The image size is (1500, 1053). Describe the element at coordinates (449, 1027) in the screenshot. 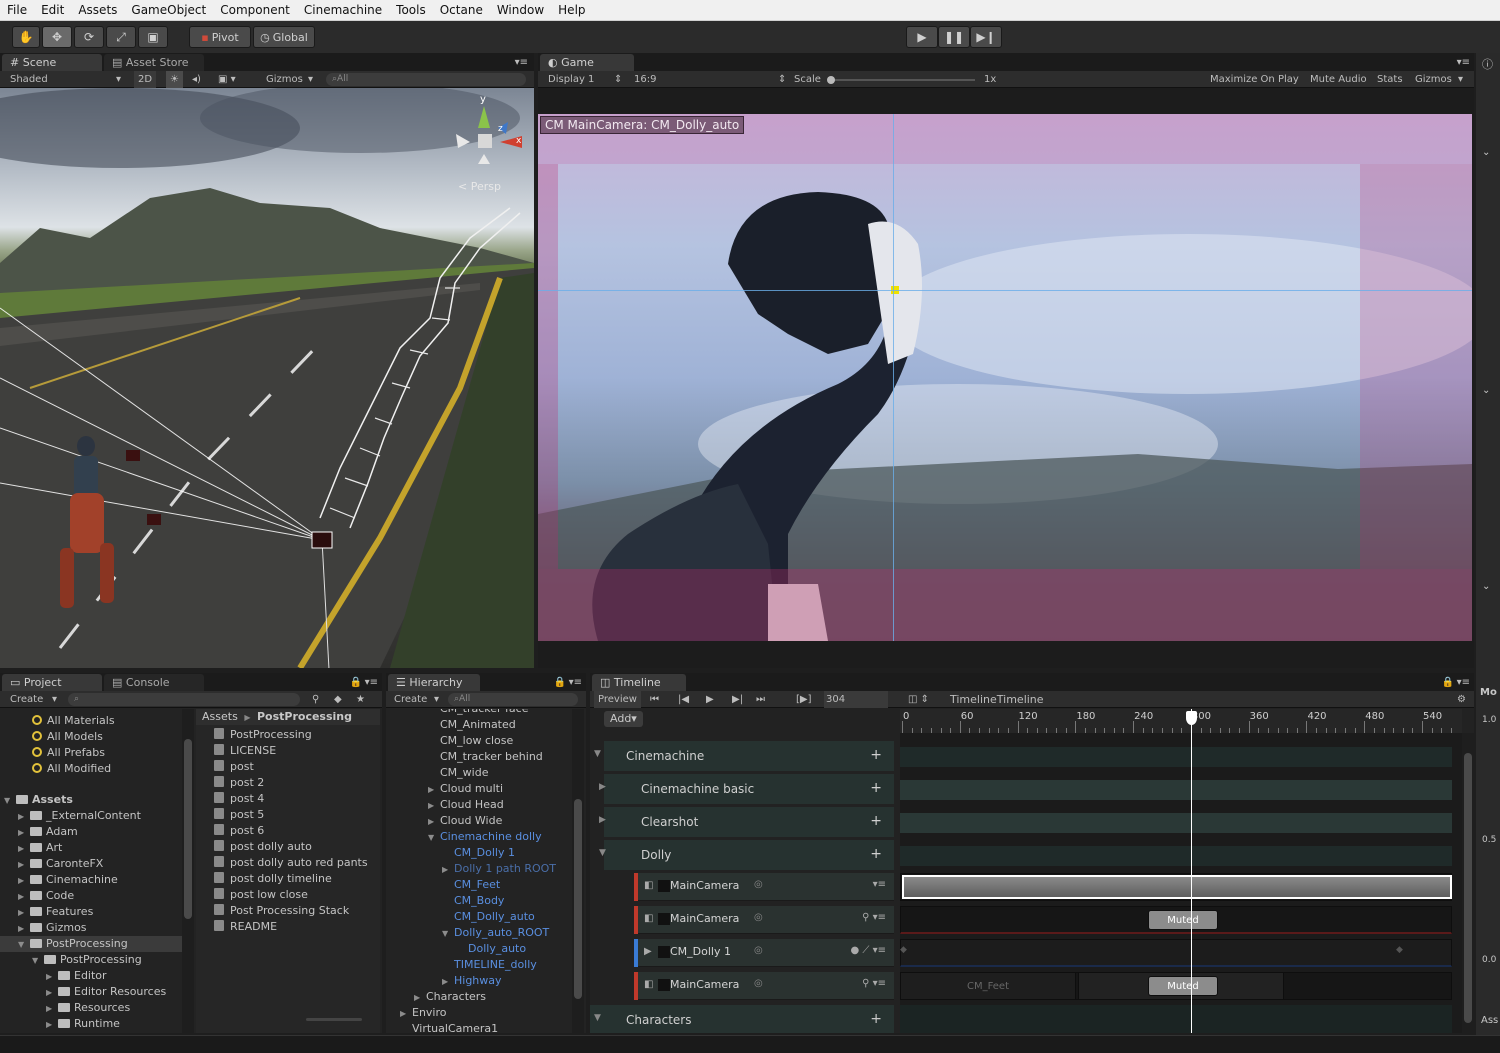

I see `hierarchy-item: VirtualCamera1` at that location.